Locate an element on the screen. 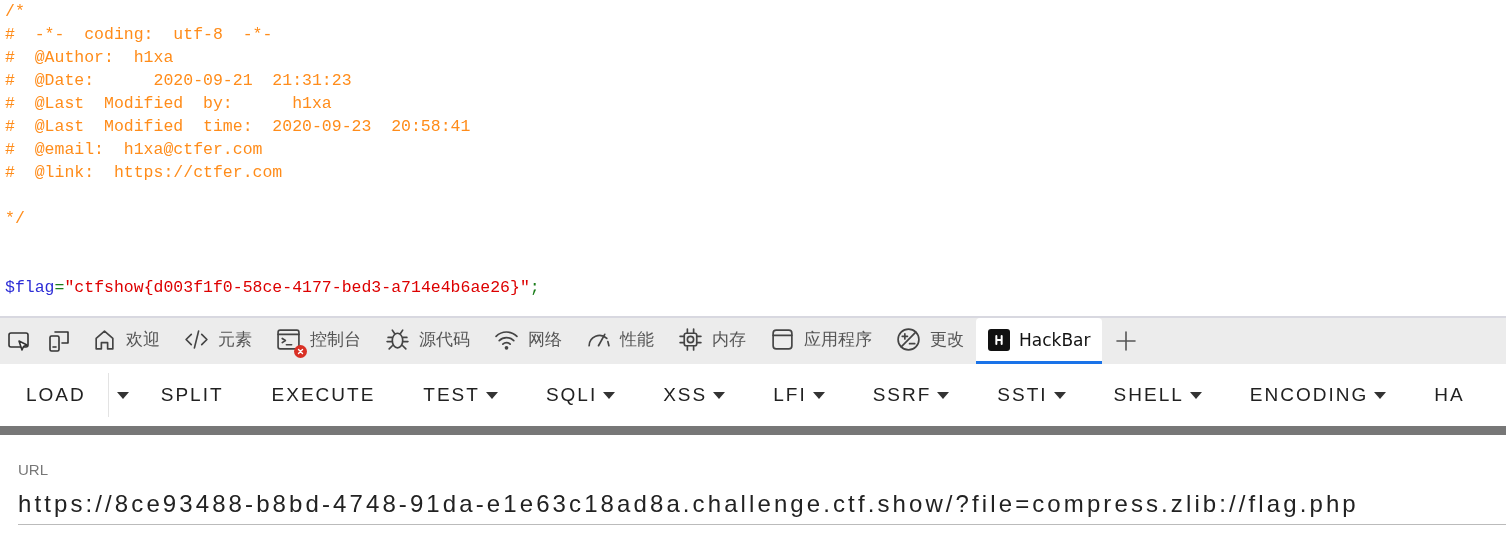 This screenshot has width=1506, height=558. add-icon is located at coordinates (1126, 341).